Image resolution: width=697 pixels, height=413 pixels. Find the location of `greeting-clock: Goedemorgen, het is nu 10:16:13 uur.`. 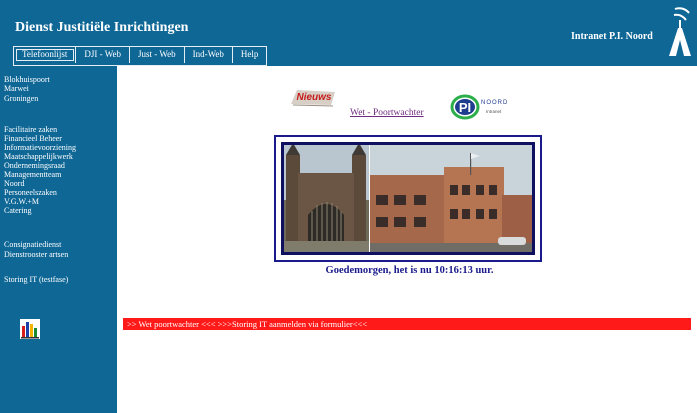

greeting-clock: Goedemorgen, het is nu 10:16:13 uur. is located at coordinates (409, 270).